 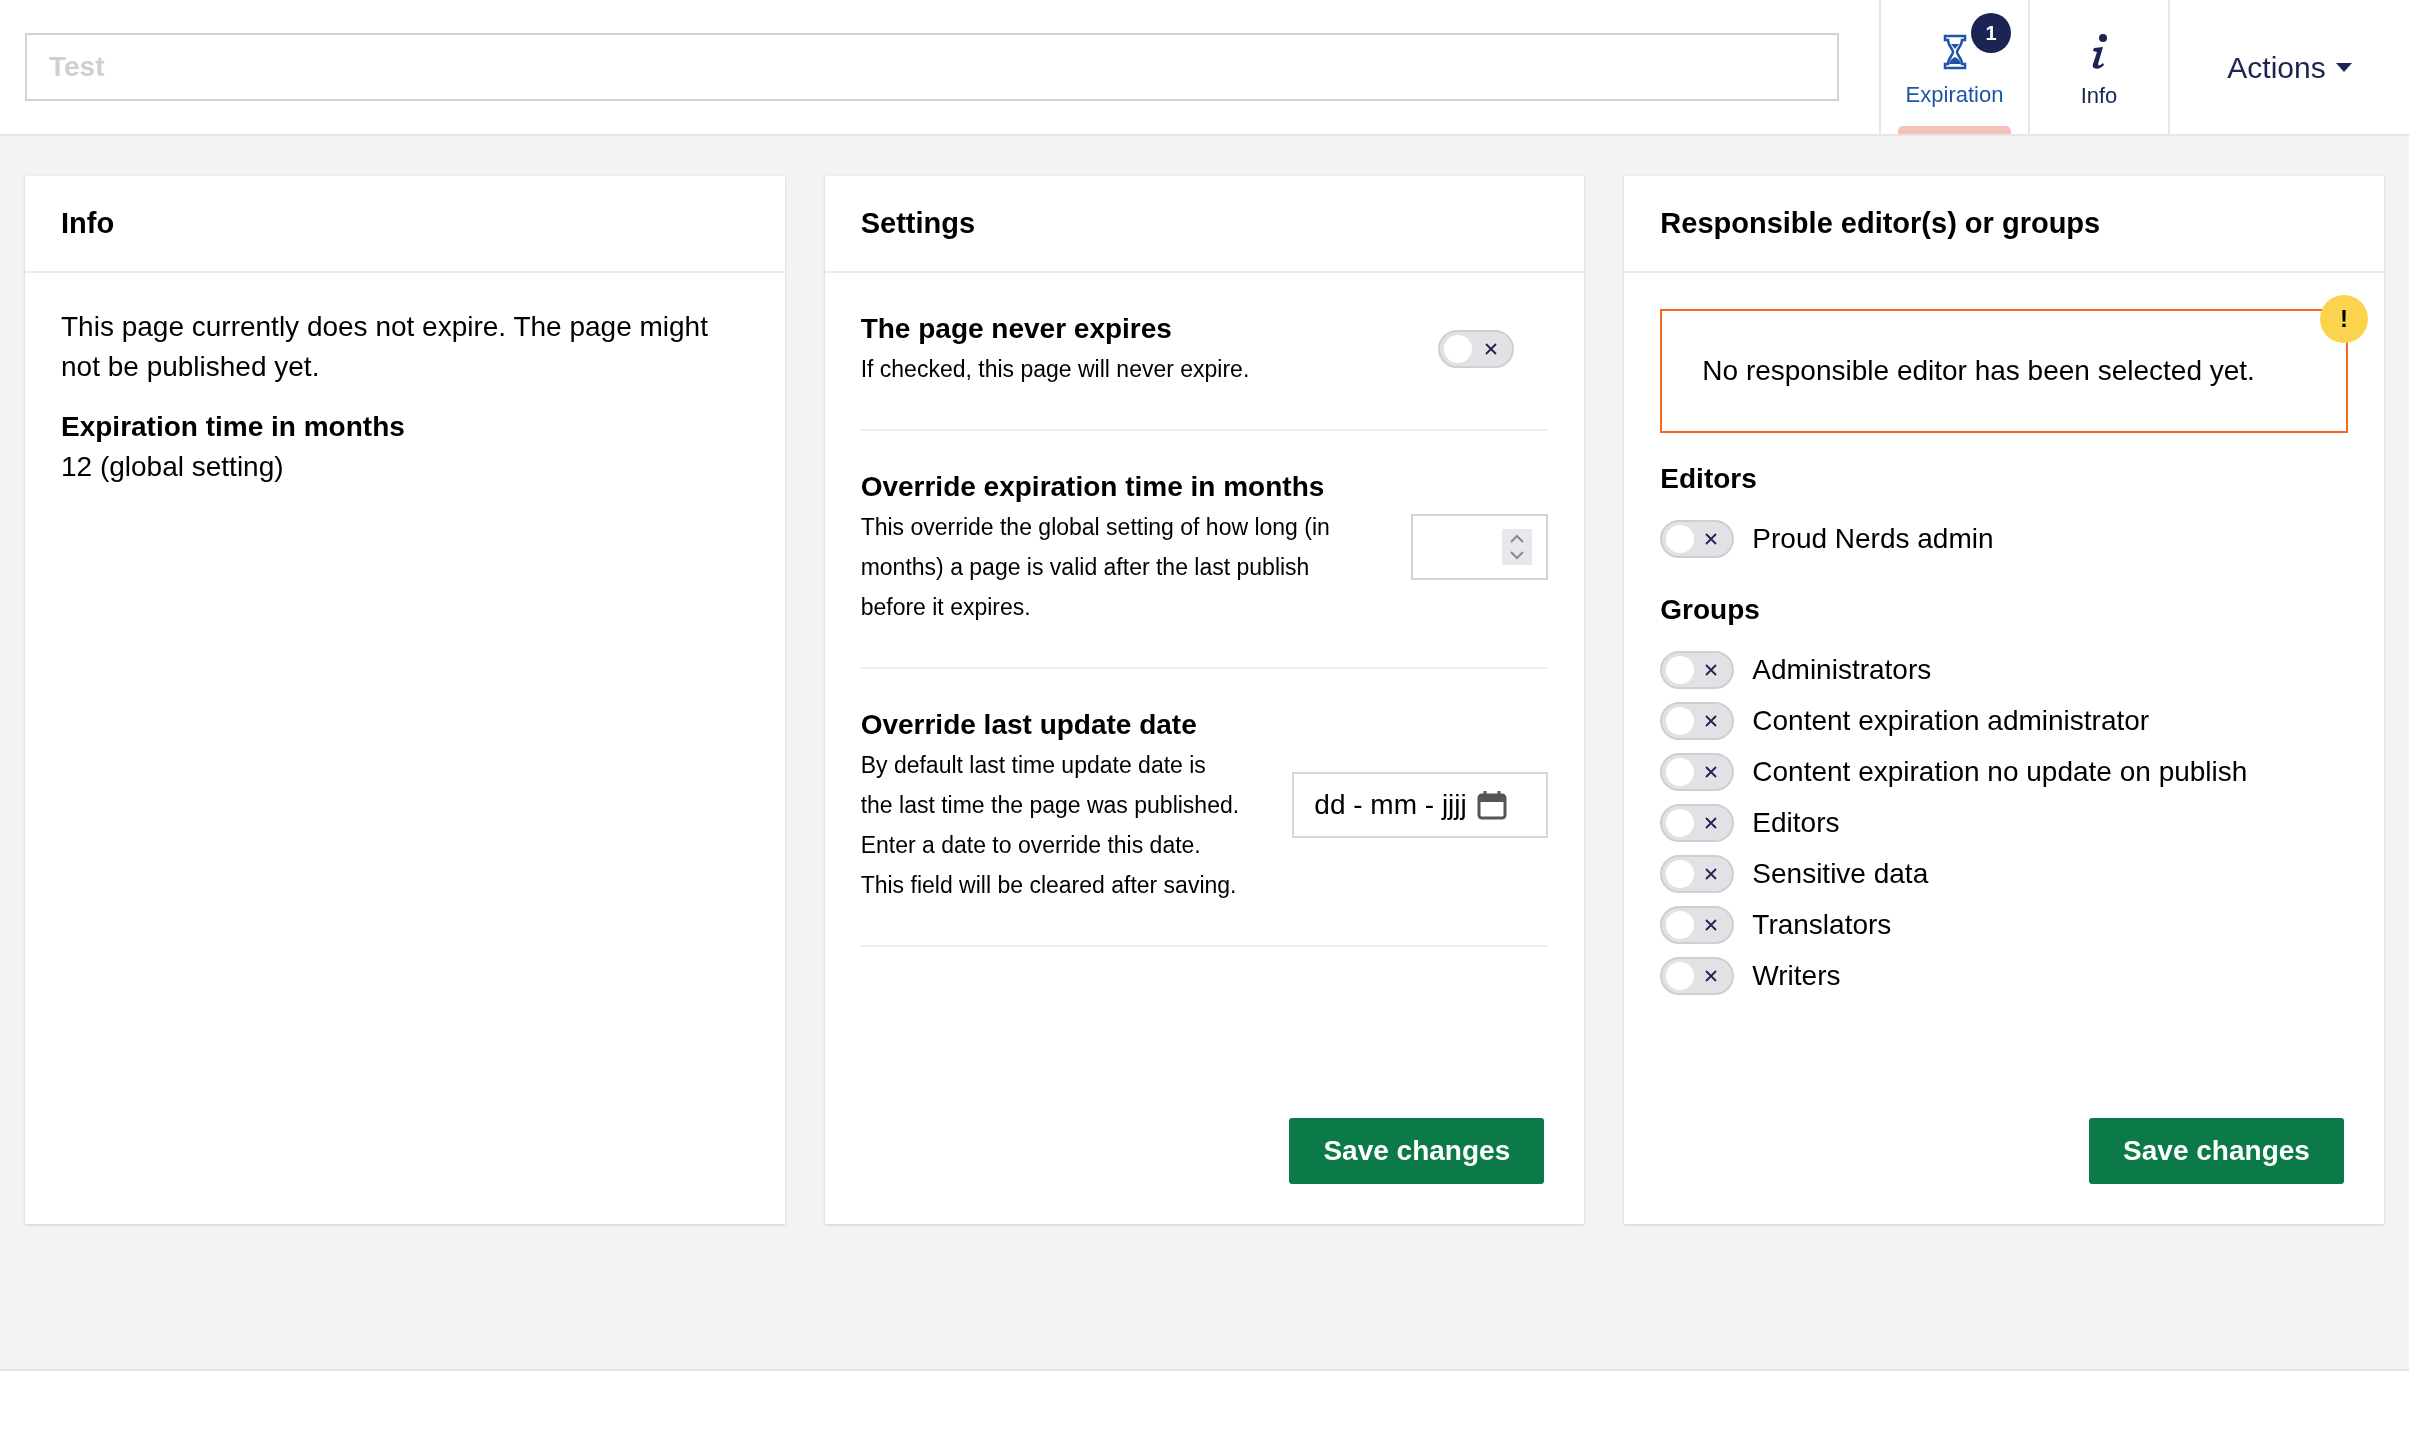 What do you see at coordinates (88, 223) in the screenshot?
I see `card-title: Info` at bounding box center [88, 223].